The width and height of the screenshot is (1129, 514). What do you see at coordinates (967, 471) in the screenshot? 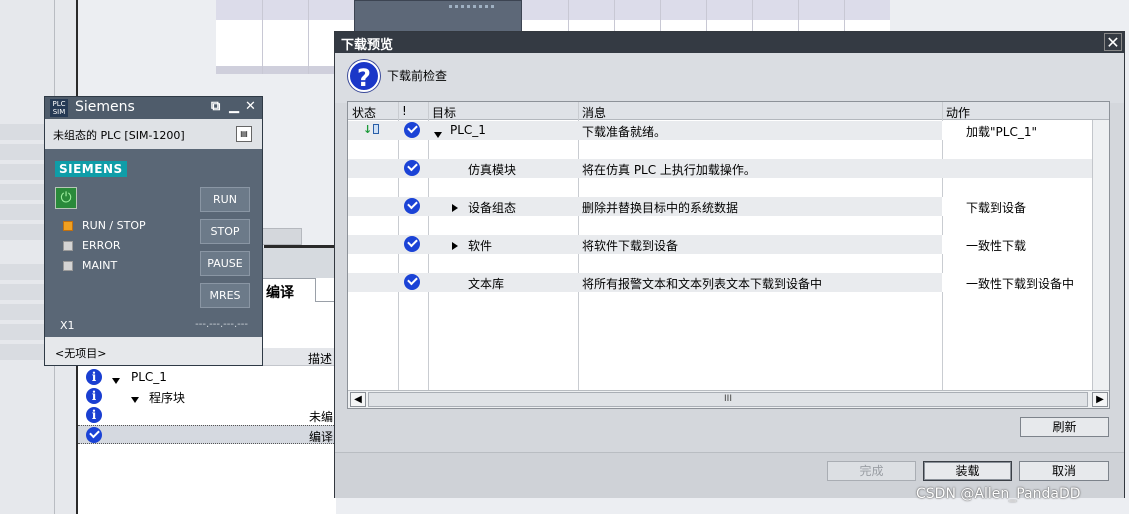
I see `load-button: 装载` at bounding box center [967, 471].